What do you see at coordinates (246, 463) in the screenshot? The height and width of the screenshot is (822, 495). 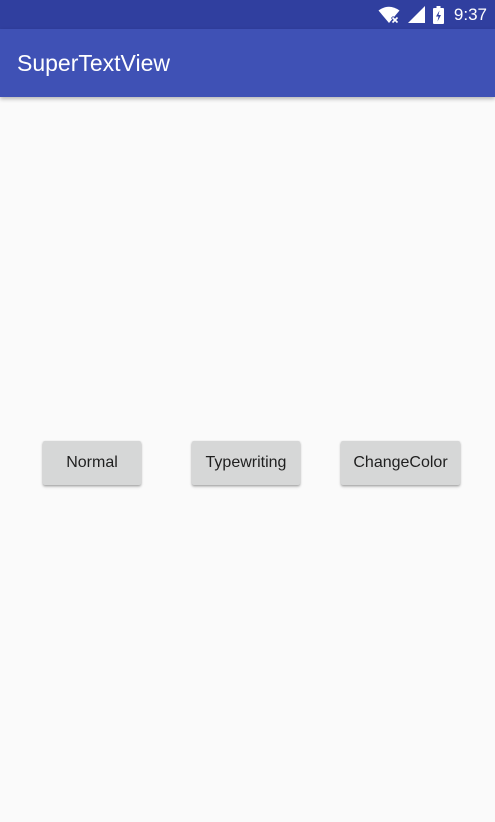 I see `typewriting-button: Typewriting` at bounding box center [246, 463].